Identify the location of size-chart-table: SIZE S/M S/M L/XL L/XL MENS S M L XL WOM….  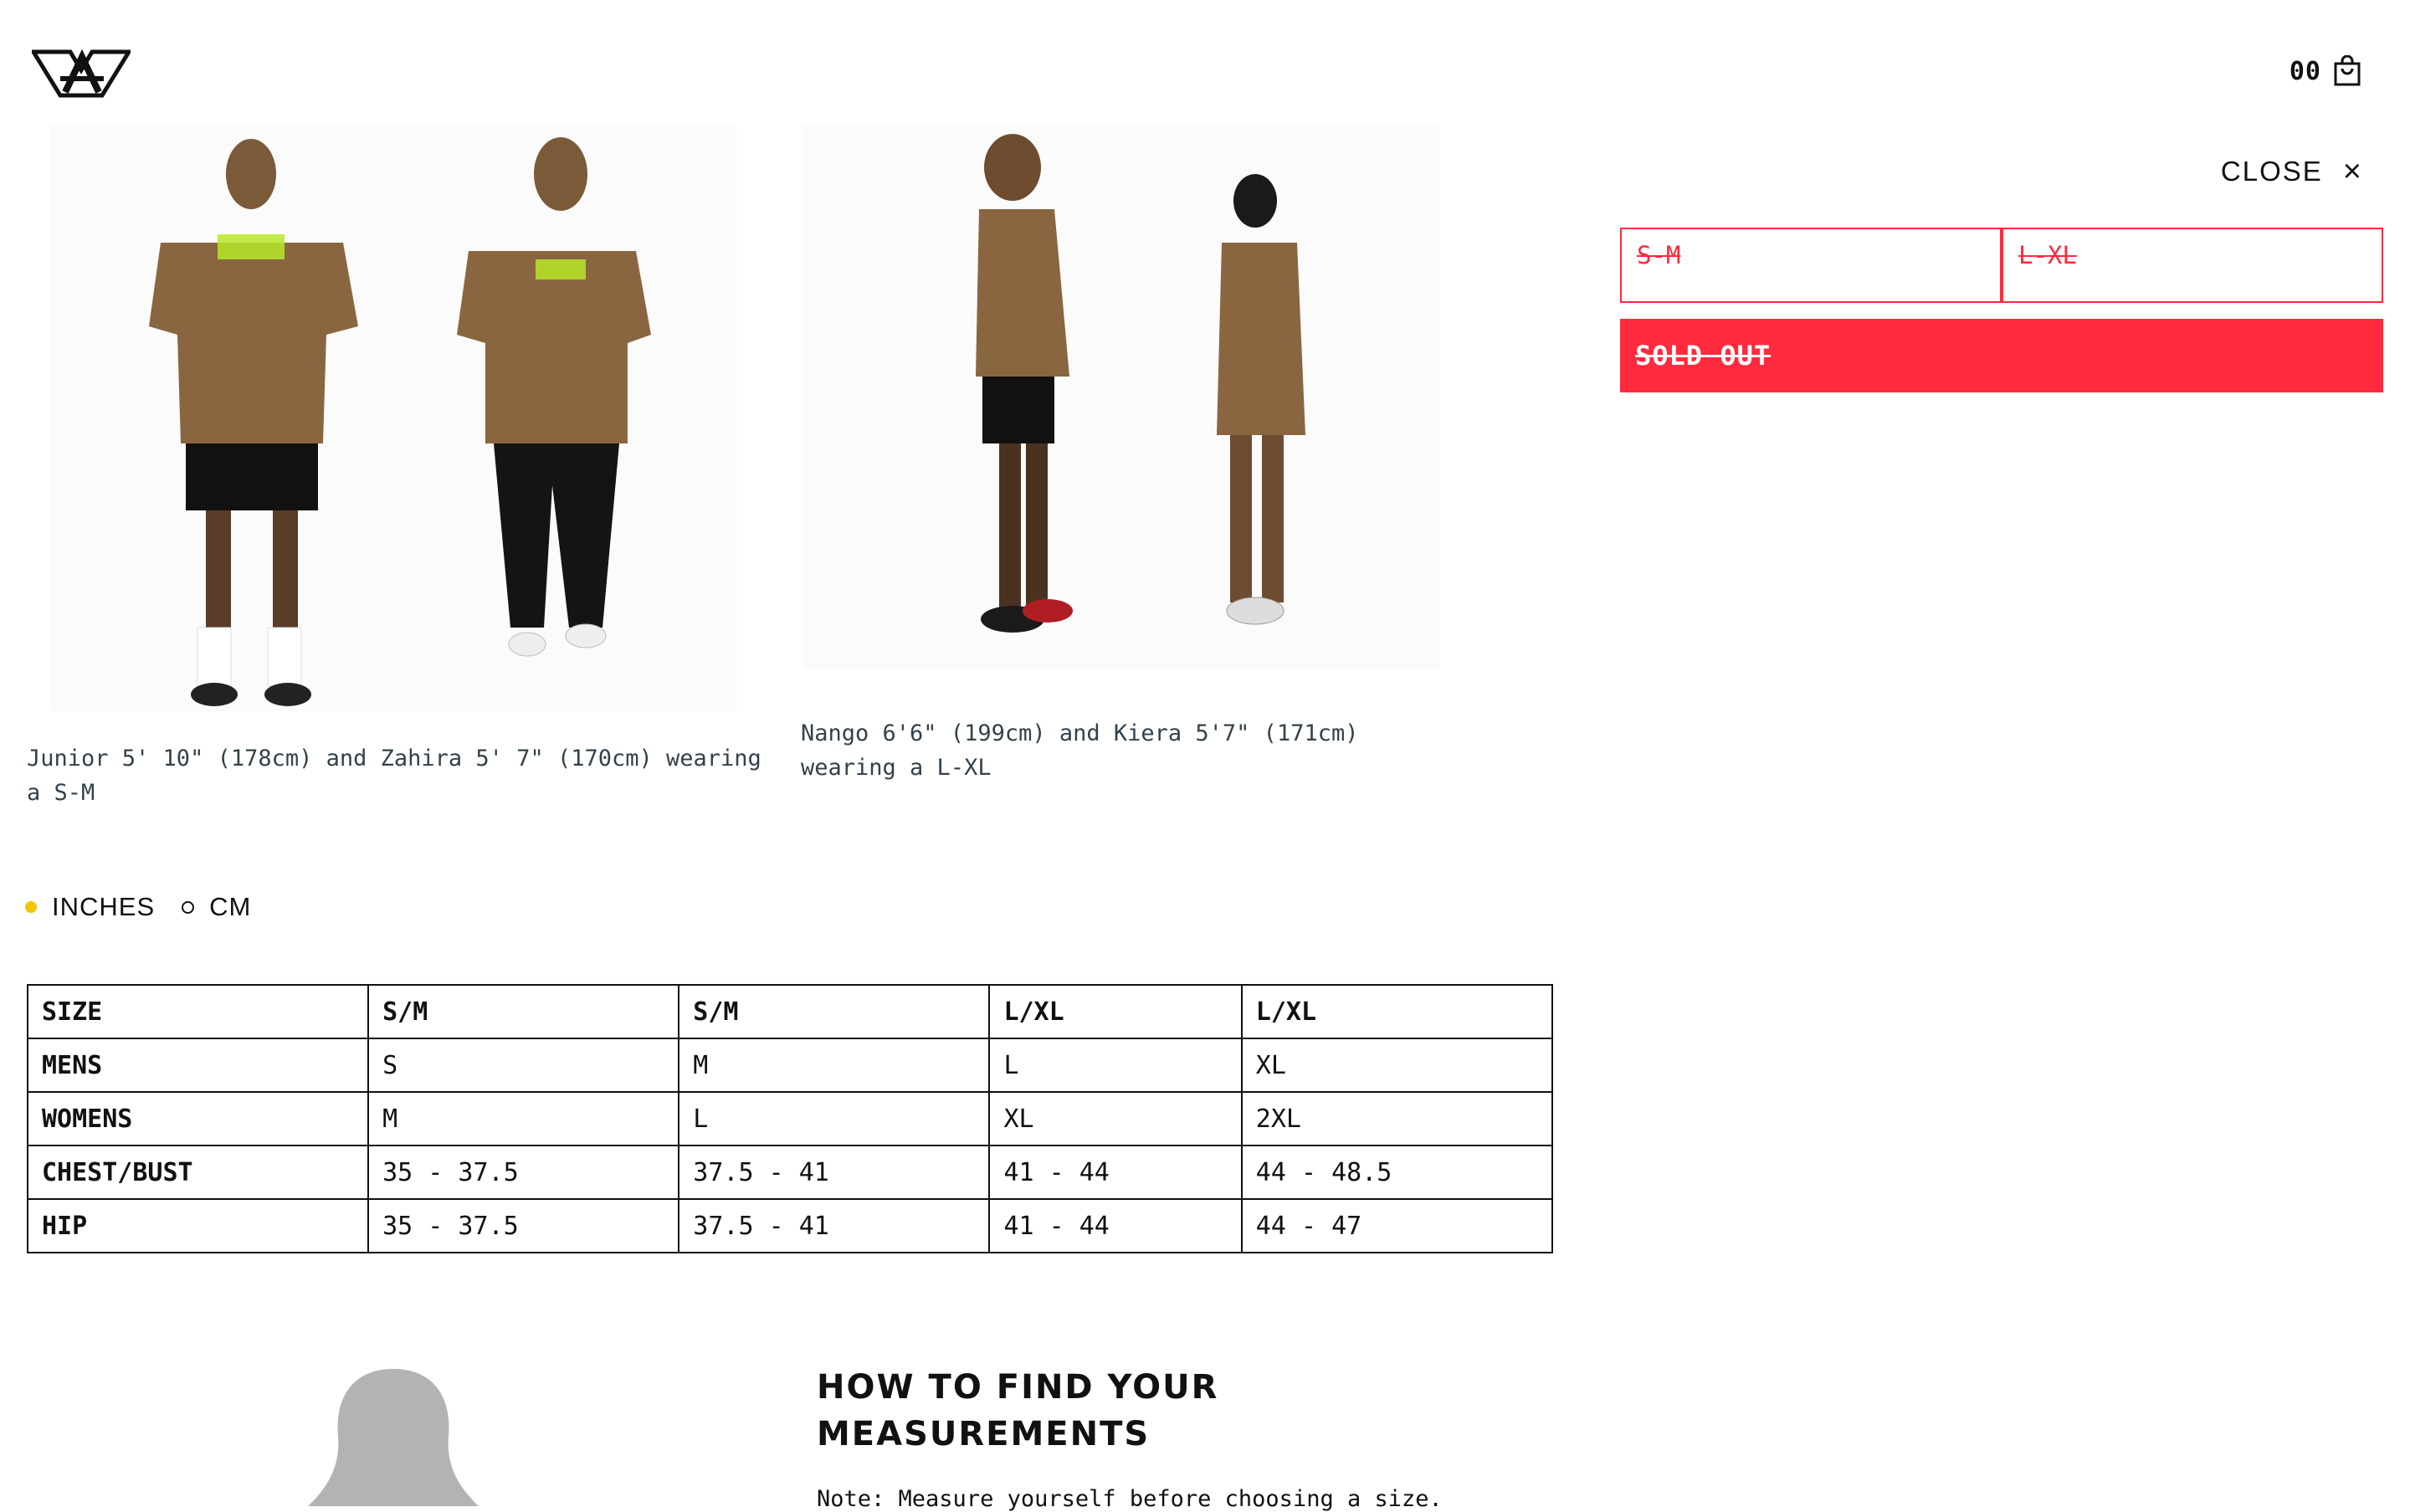
(790, 1118).